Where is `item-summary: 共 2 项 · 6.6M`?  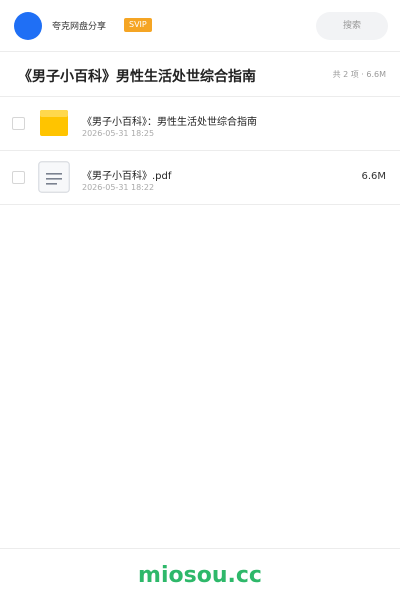
item-summary: 共 2 项 · 6.6M is located at coordinates (359, 74).